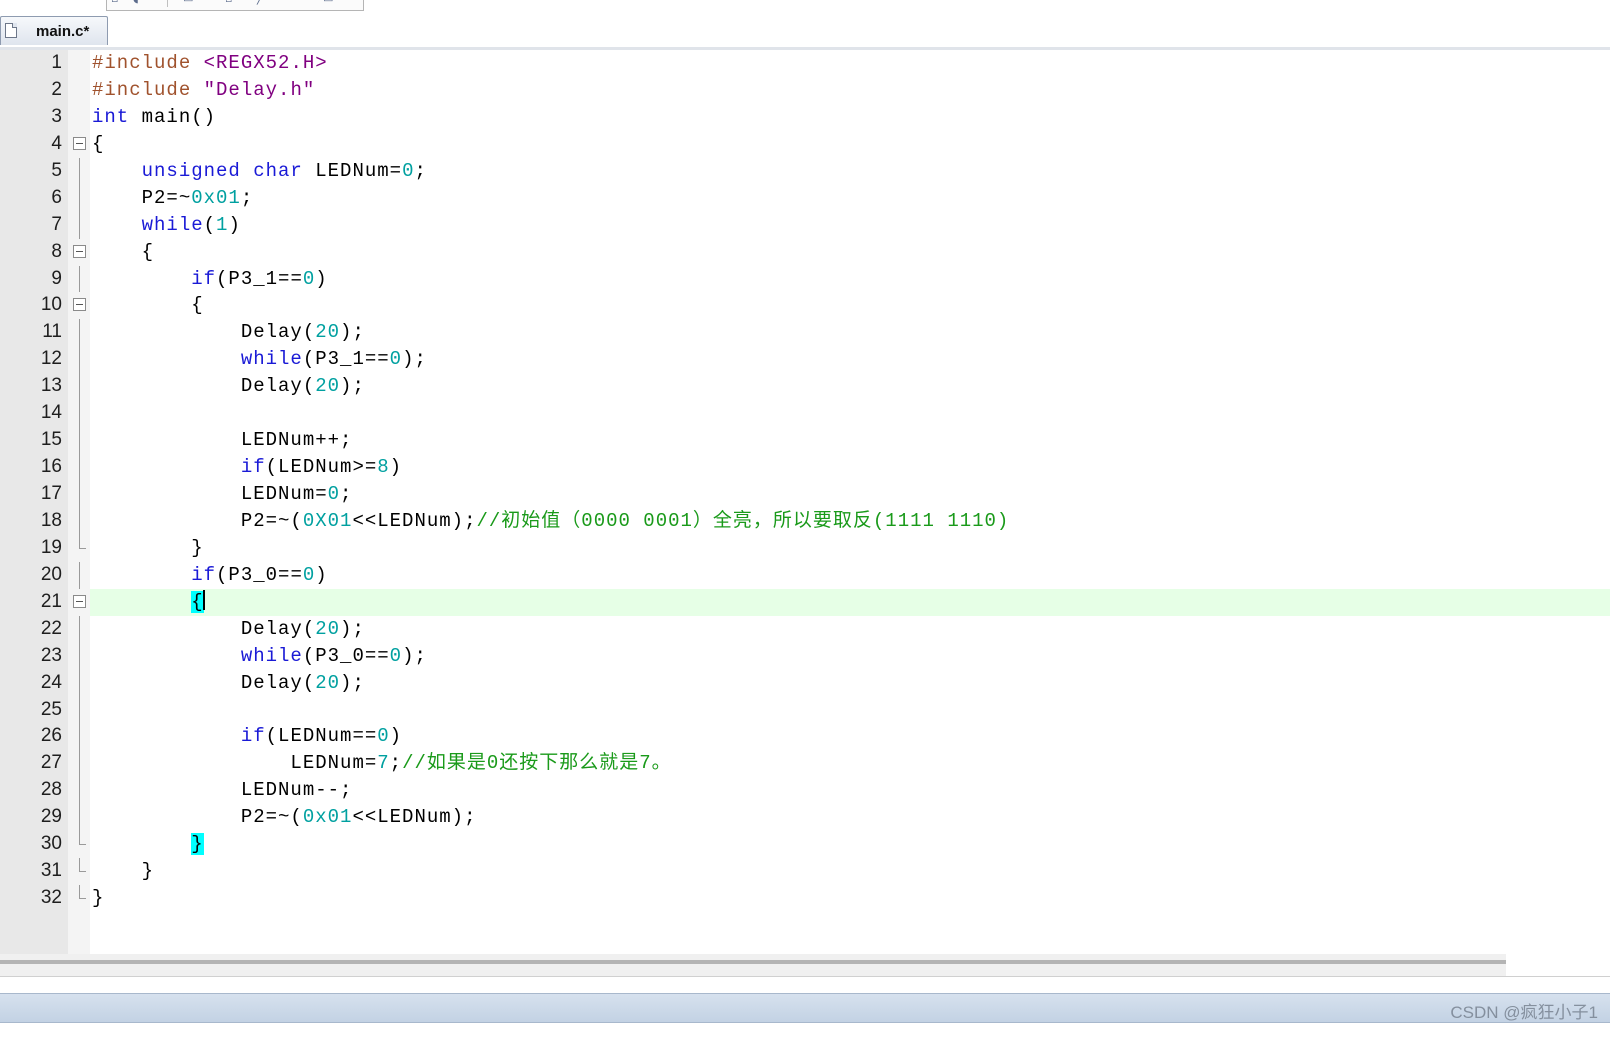 The image size is (1610, 1048). I want to click on code-line: 30 }, so click(805, 844).